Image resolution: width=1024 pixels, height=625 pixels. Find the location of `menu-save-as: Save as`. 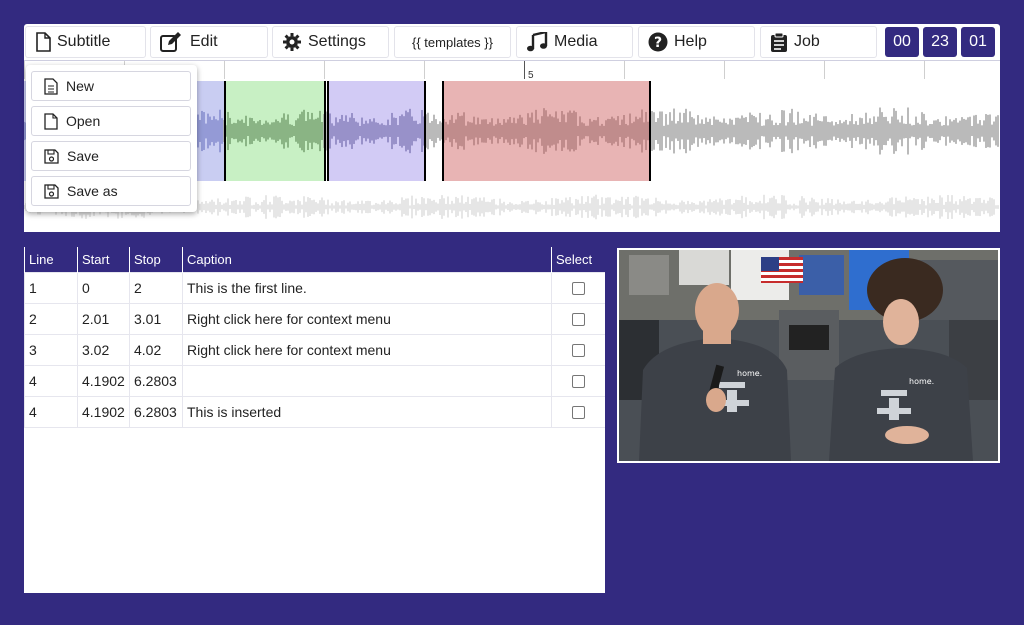

menu-save-as: Save as is located at coordinates (111, 191).